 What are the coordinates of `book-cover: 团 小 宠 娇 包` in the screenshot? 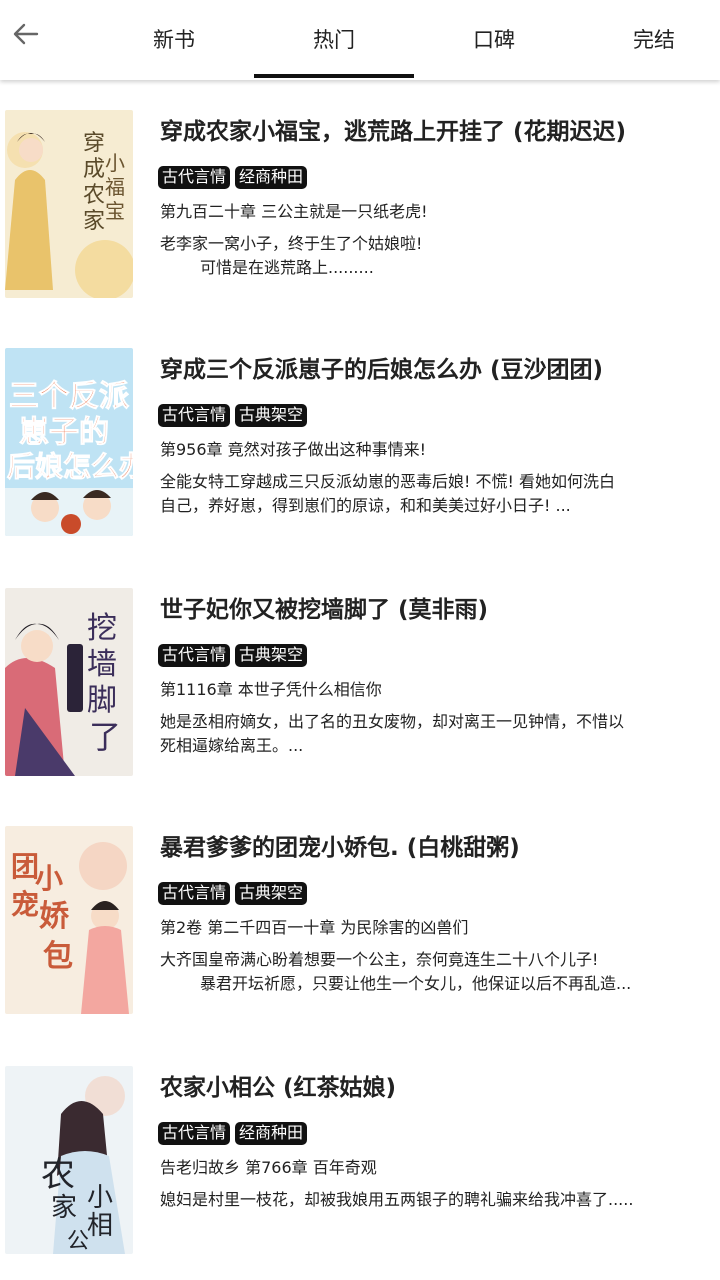 It's located at (69, 920).